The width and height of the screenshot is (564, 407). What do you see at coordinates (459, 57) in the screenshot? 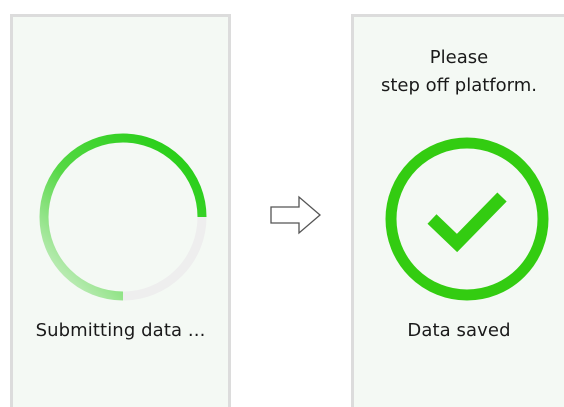
I see `prompt-line-1: Please` at bounding box center [459, 57].